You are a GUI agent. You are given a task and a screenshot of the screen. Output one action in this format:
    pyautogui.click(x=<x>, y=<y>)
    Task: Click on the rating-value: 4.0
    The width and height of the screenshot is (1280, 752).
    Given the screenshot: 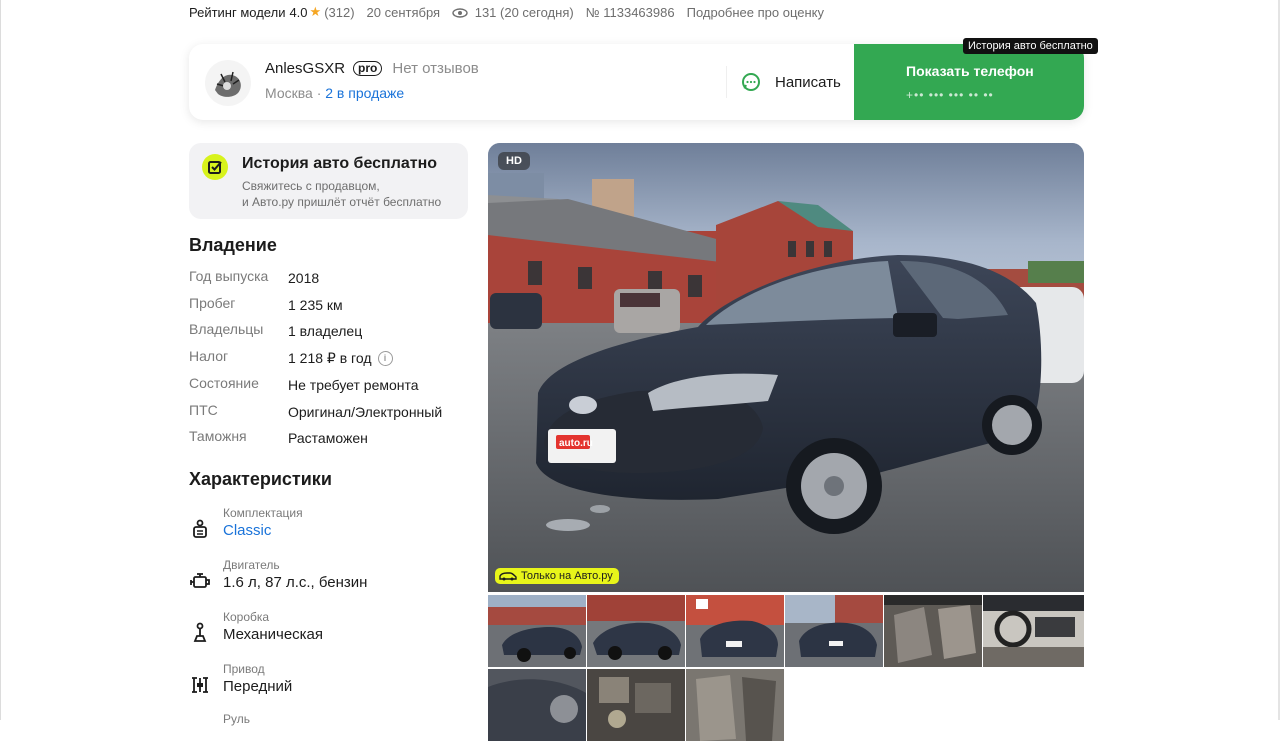 What is the action you would take?
    pyautogui.click(x=298, y=12)
    